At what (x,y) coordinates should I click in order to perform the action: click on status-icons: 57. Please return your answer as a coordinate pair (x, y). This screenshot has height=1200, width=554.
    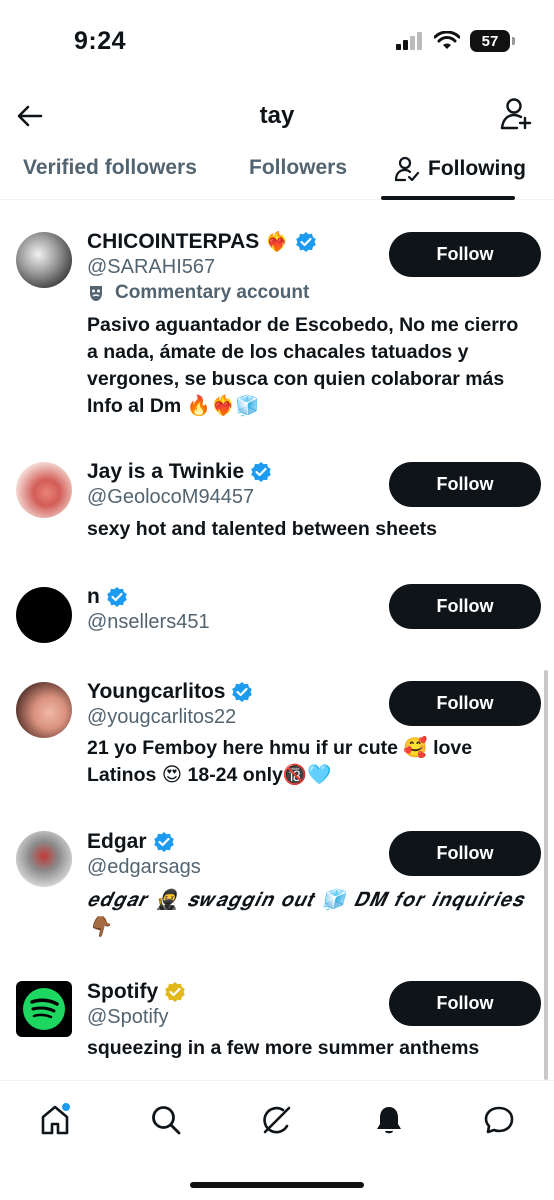
    Looking at the image, I should click on (455, 41).